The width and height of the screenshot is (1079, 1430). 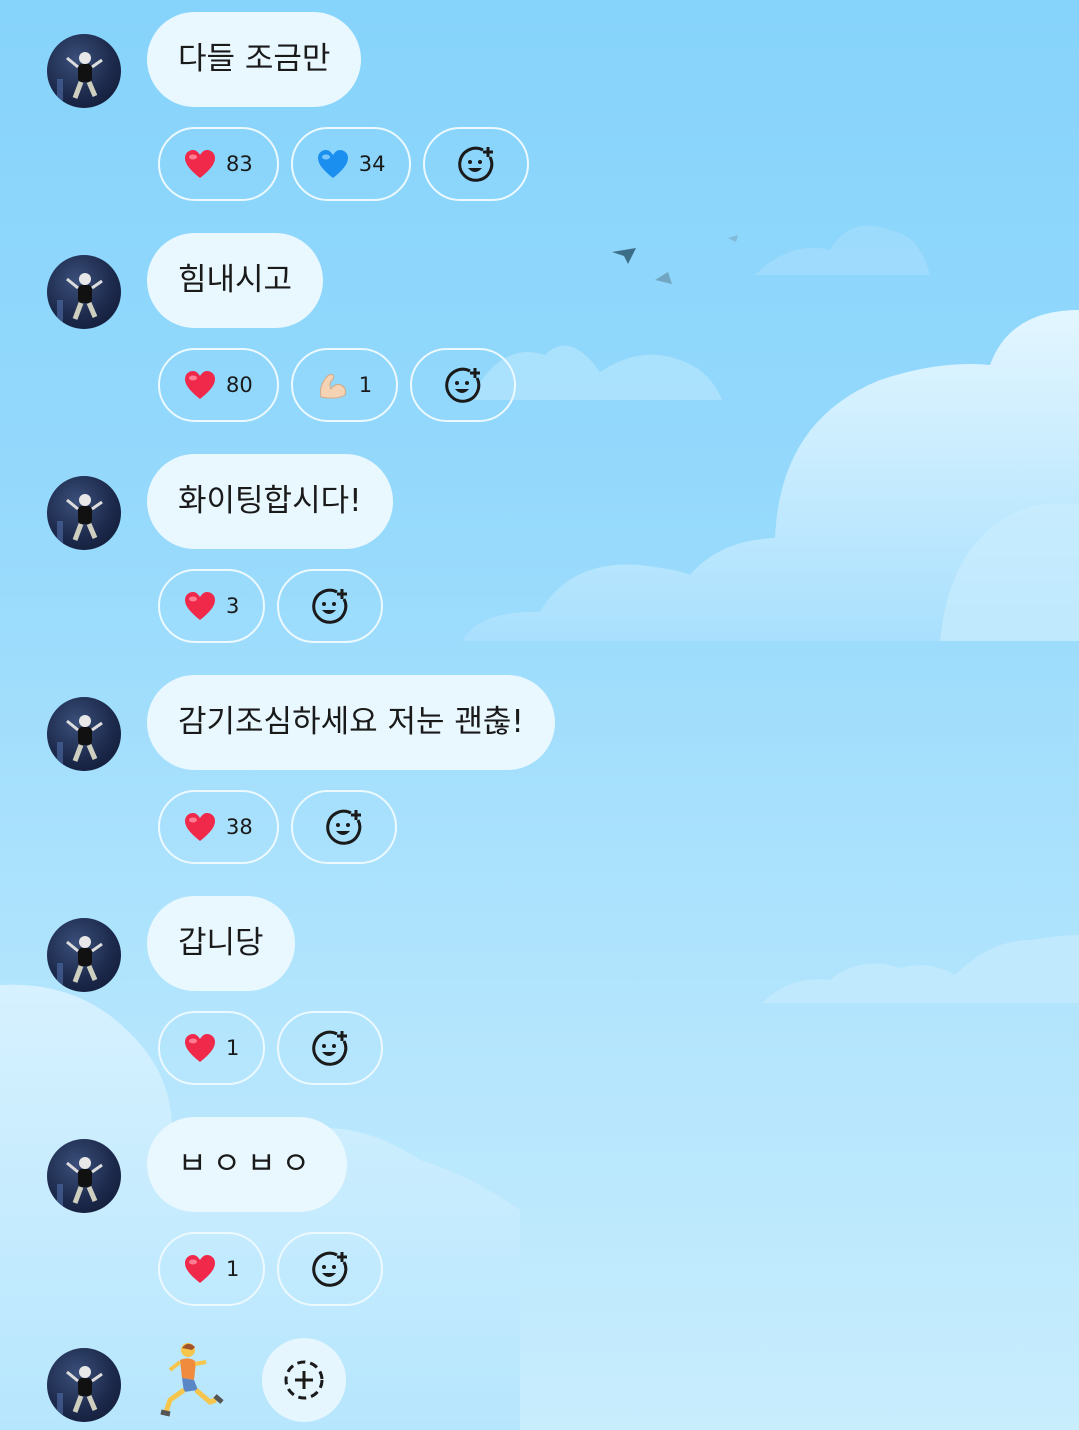 What do you see at coordinates (372, 164) in the screenshot?
I see `reaction-count: 34` at bounding box center [372, 164].